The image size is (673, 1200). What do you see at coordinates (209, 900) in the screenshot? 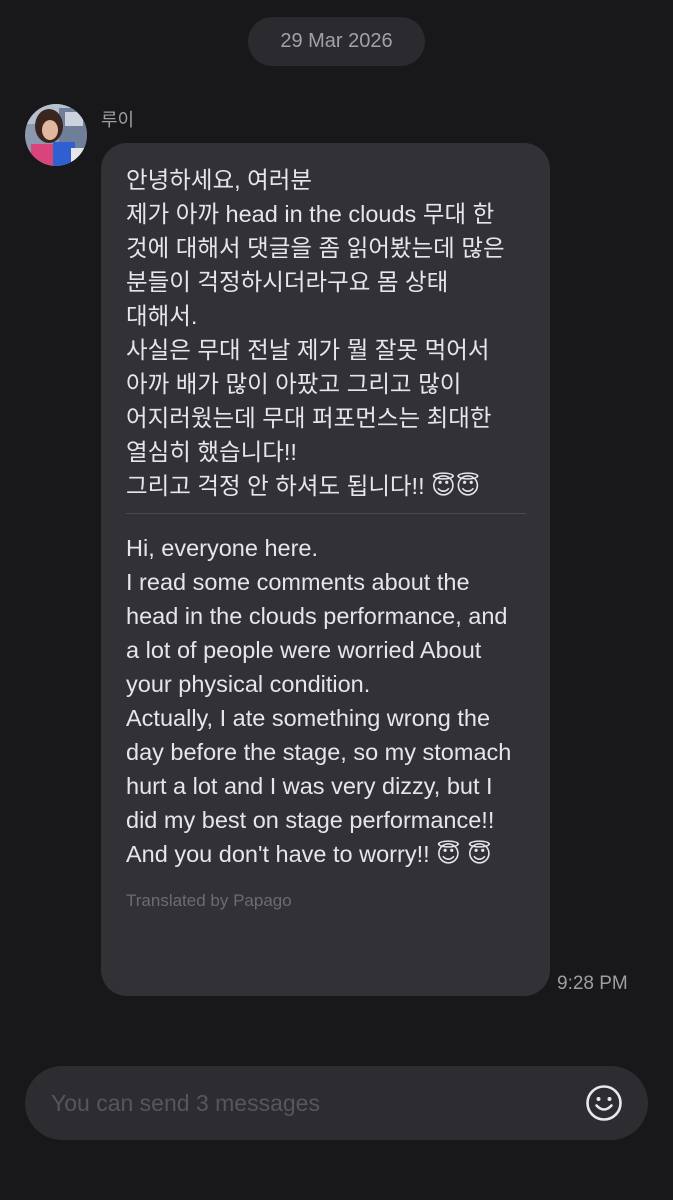
I see `translation-credit: Translated by Papago` at bounding box center [209, 900].